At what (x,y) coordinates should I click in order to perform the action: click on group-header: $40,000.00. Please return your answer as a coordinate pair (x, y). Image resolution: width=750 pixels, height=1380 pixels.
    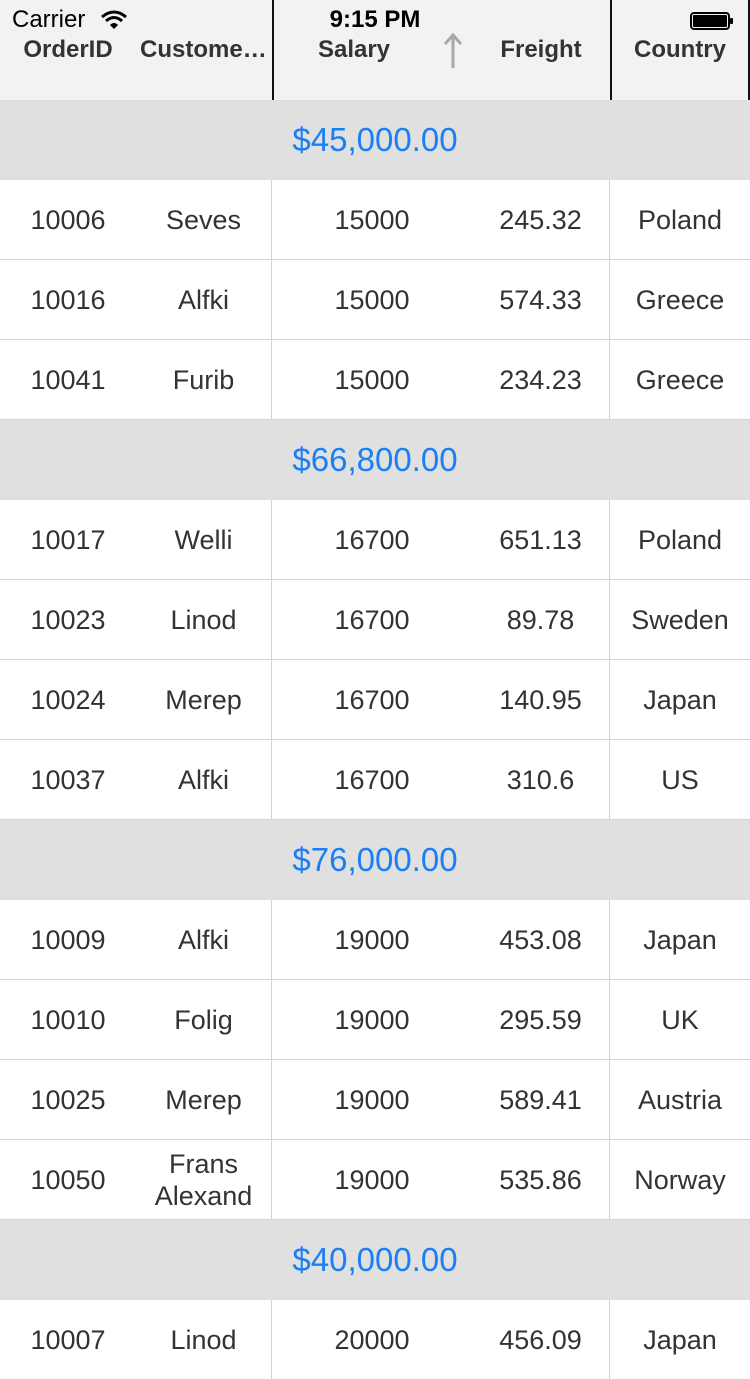
    Looking at the image, I should click on (375, 1260).